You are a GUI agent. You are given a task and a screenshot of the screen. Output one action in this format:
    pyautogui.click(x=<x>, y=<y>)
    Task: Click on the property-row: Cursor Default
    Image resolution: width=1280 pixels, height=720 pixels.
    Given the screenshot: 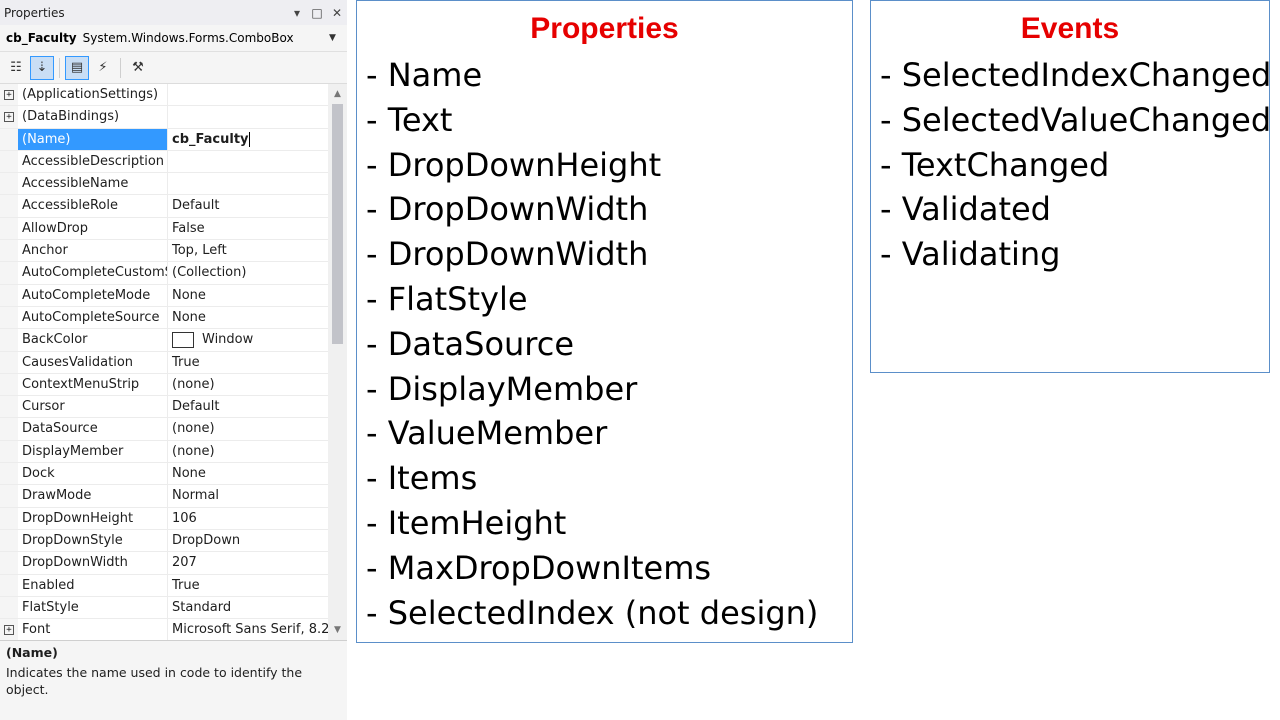 What is the action you would take?
    pyautogui.click(x=164, y=407)
    